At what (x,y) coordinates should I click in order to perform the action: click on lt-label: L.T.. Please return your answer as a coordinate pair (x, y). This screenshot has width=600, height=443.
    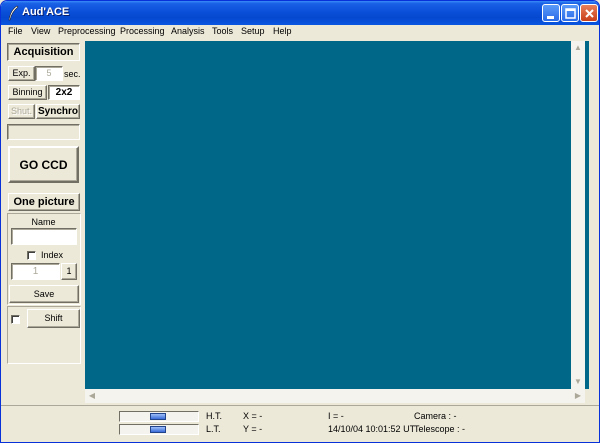
    Looking at the image, I should click on (213, 429).